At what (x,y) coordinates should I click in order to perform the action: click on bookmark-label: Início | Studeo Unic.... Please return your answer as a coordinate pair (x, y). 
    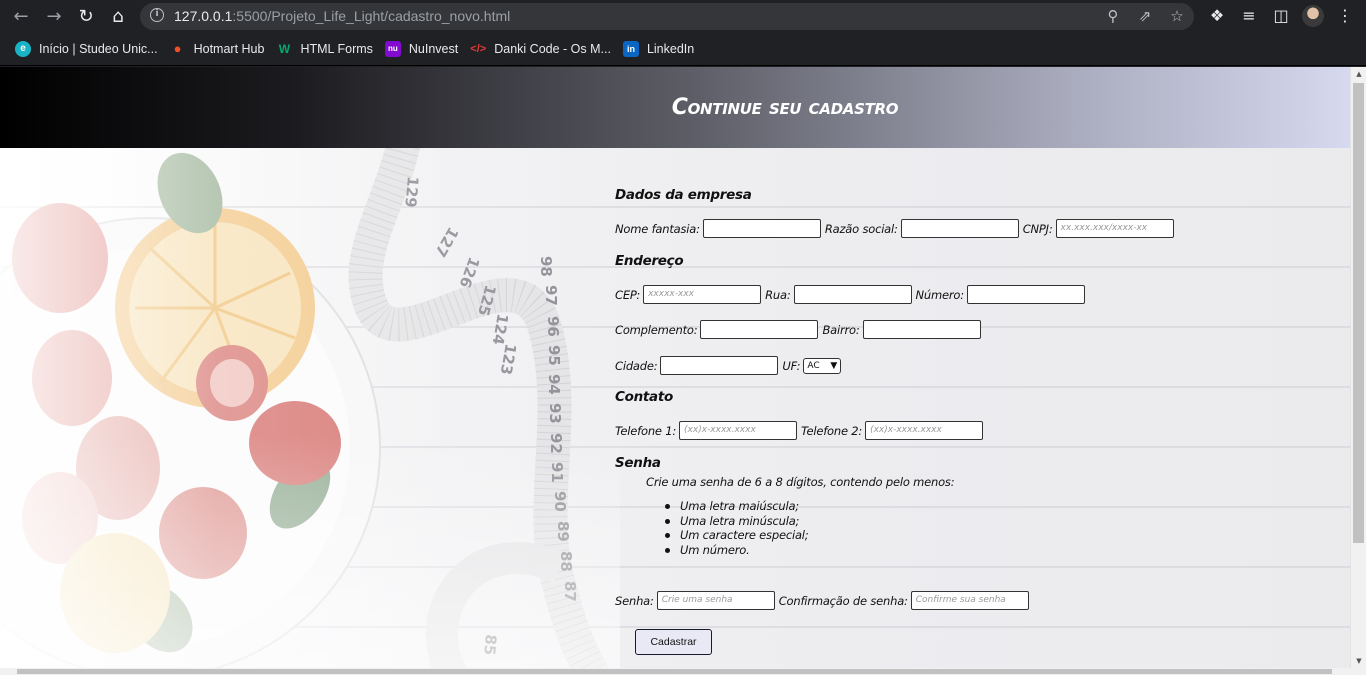
    Looking at the image, I should click on (98, 49).